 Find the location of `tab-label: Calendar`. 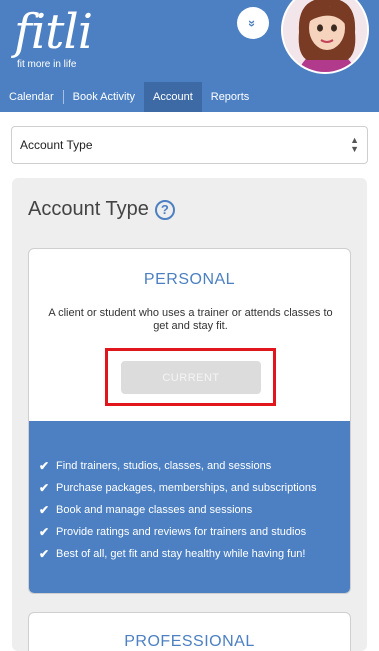

tab-label: Calendar is located at coordinates (31, 97).